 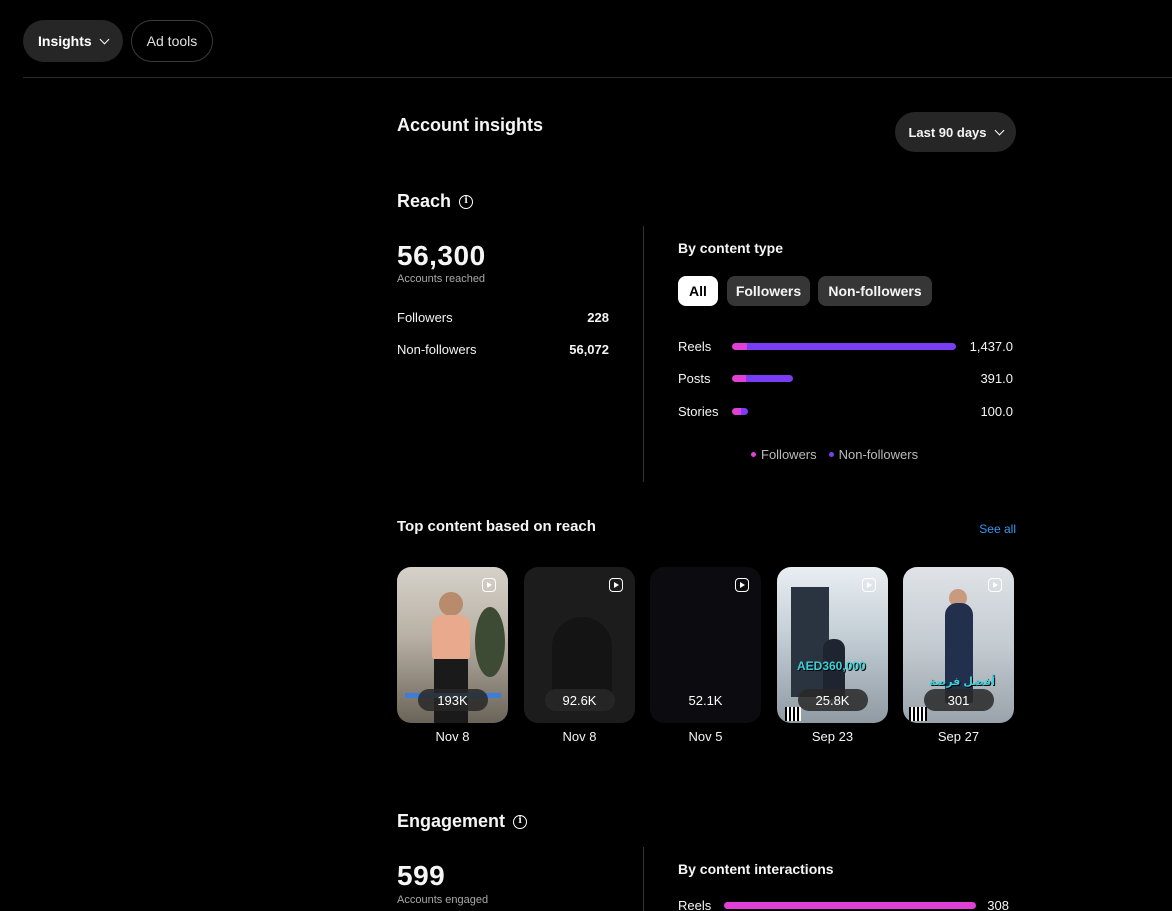 I want to click on top-content-thumb: 193K, so click(x=452, y=645).